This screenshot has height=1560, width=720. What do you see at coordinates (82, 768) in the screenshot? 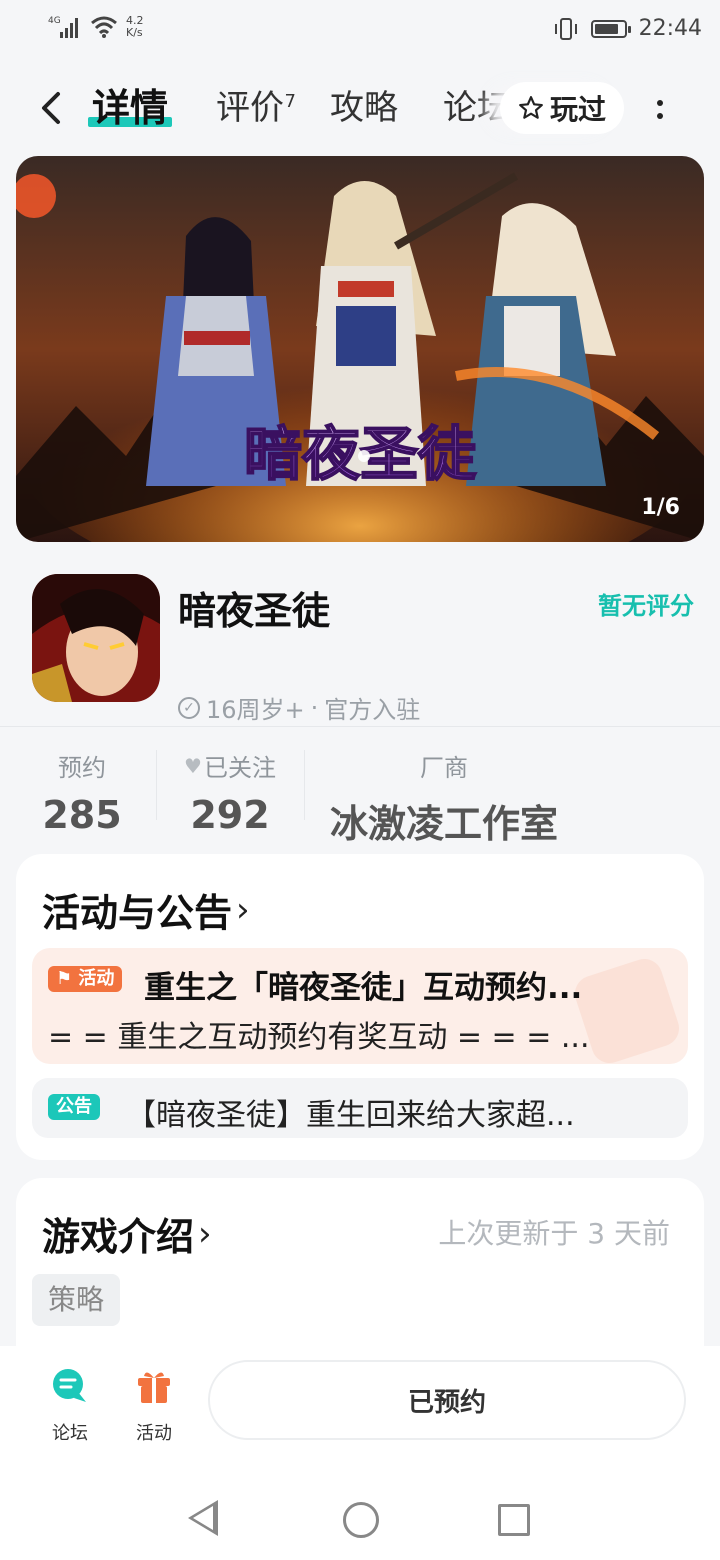
I see `stat-reservations-label: 预约` at bounding box center [82, 768].